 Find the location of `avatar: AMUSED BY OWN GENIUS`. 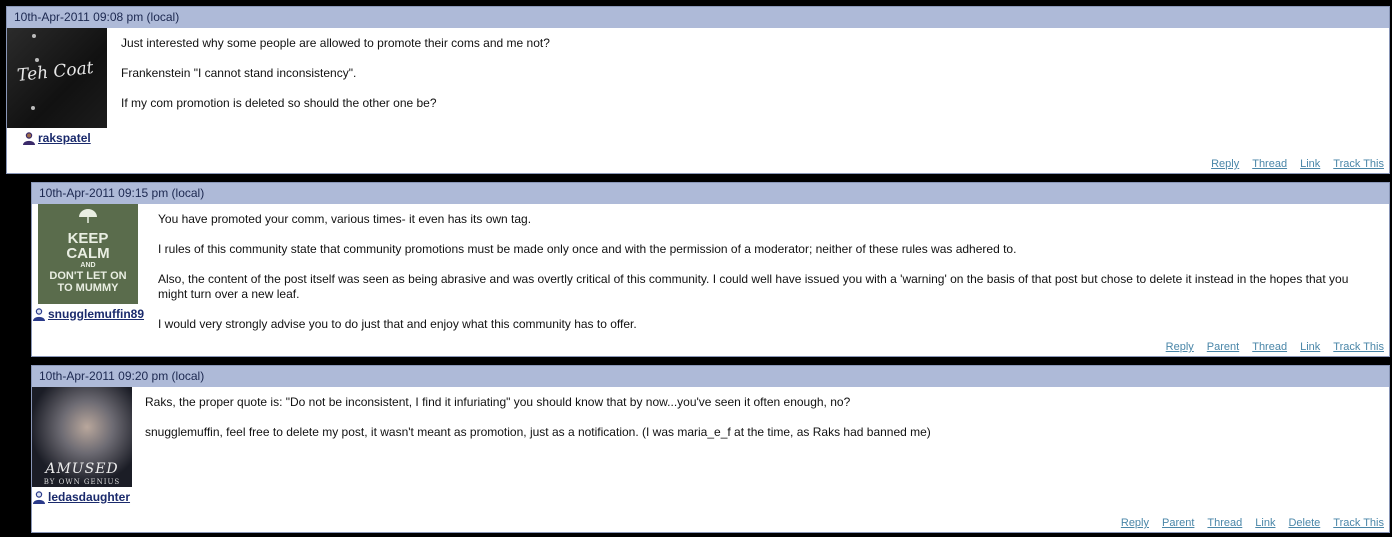

avatar: AMUSED BY OWN GENIUS is located at coordinates (82, 437).